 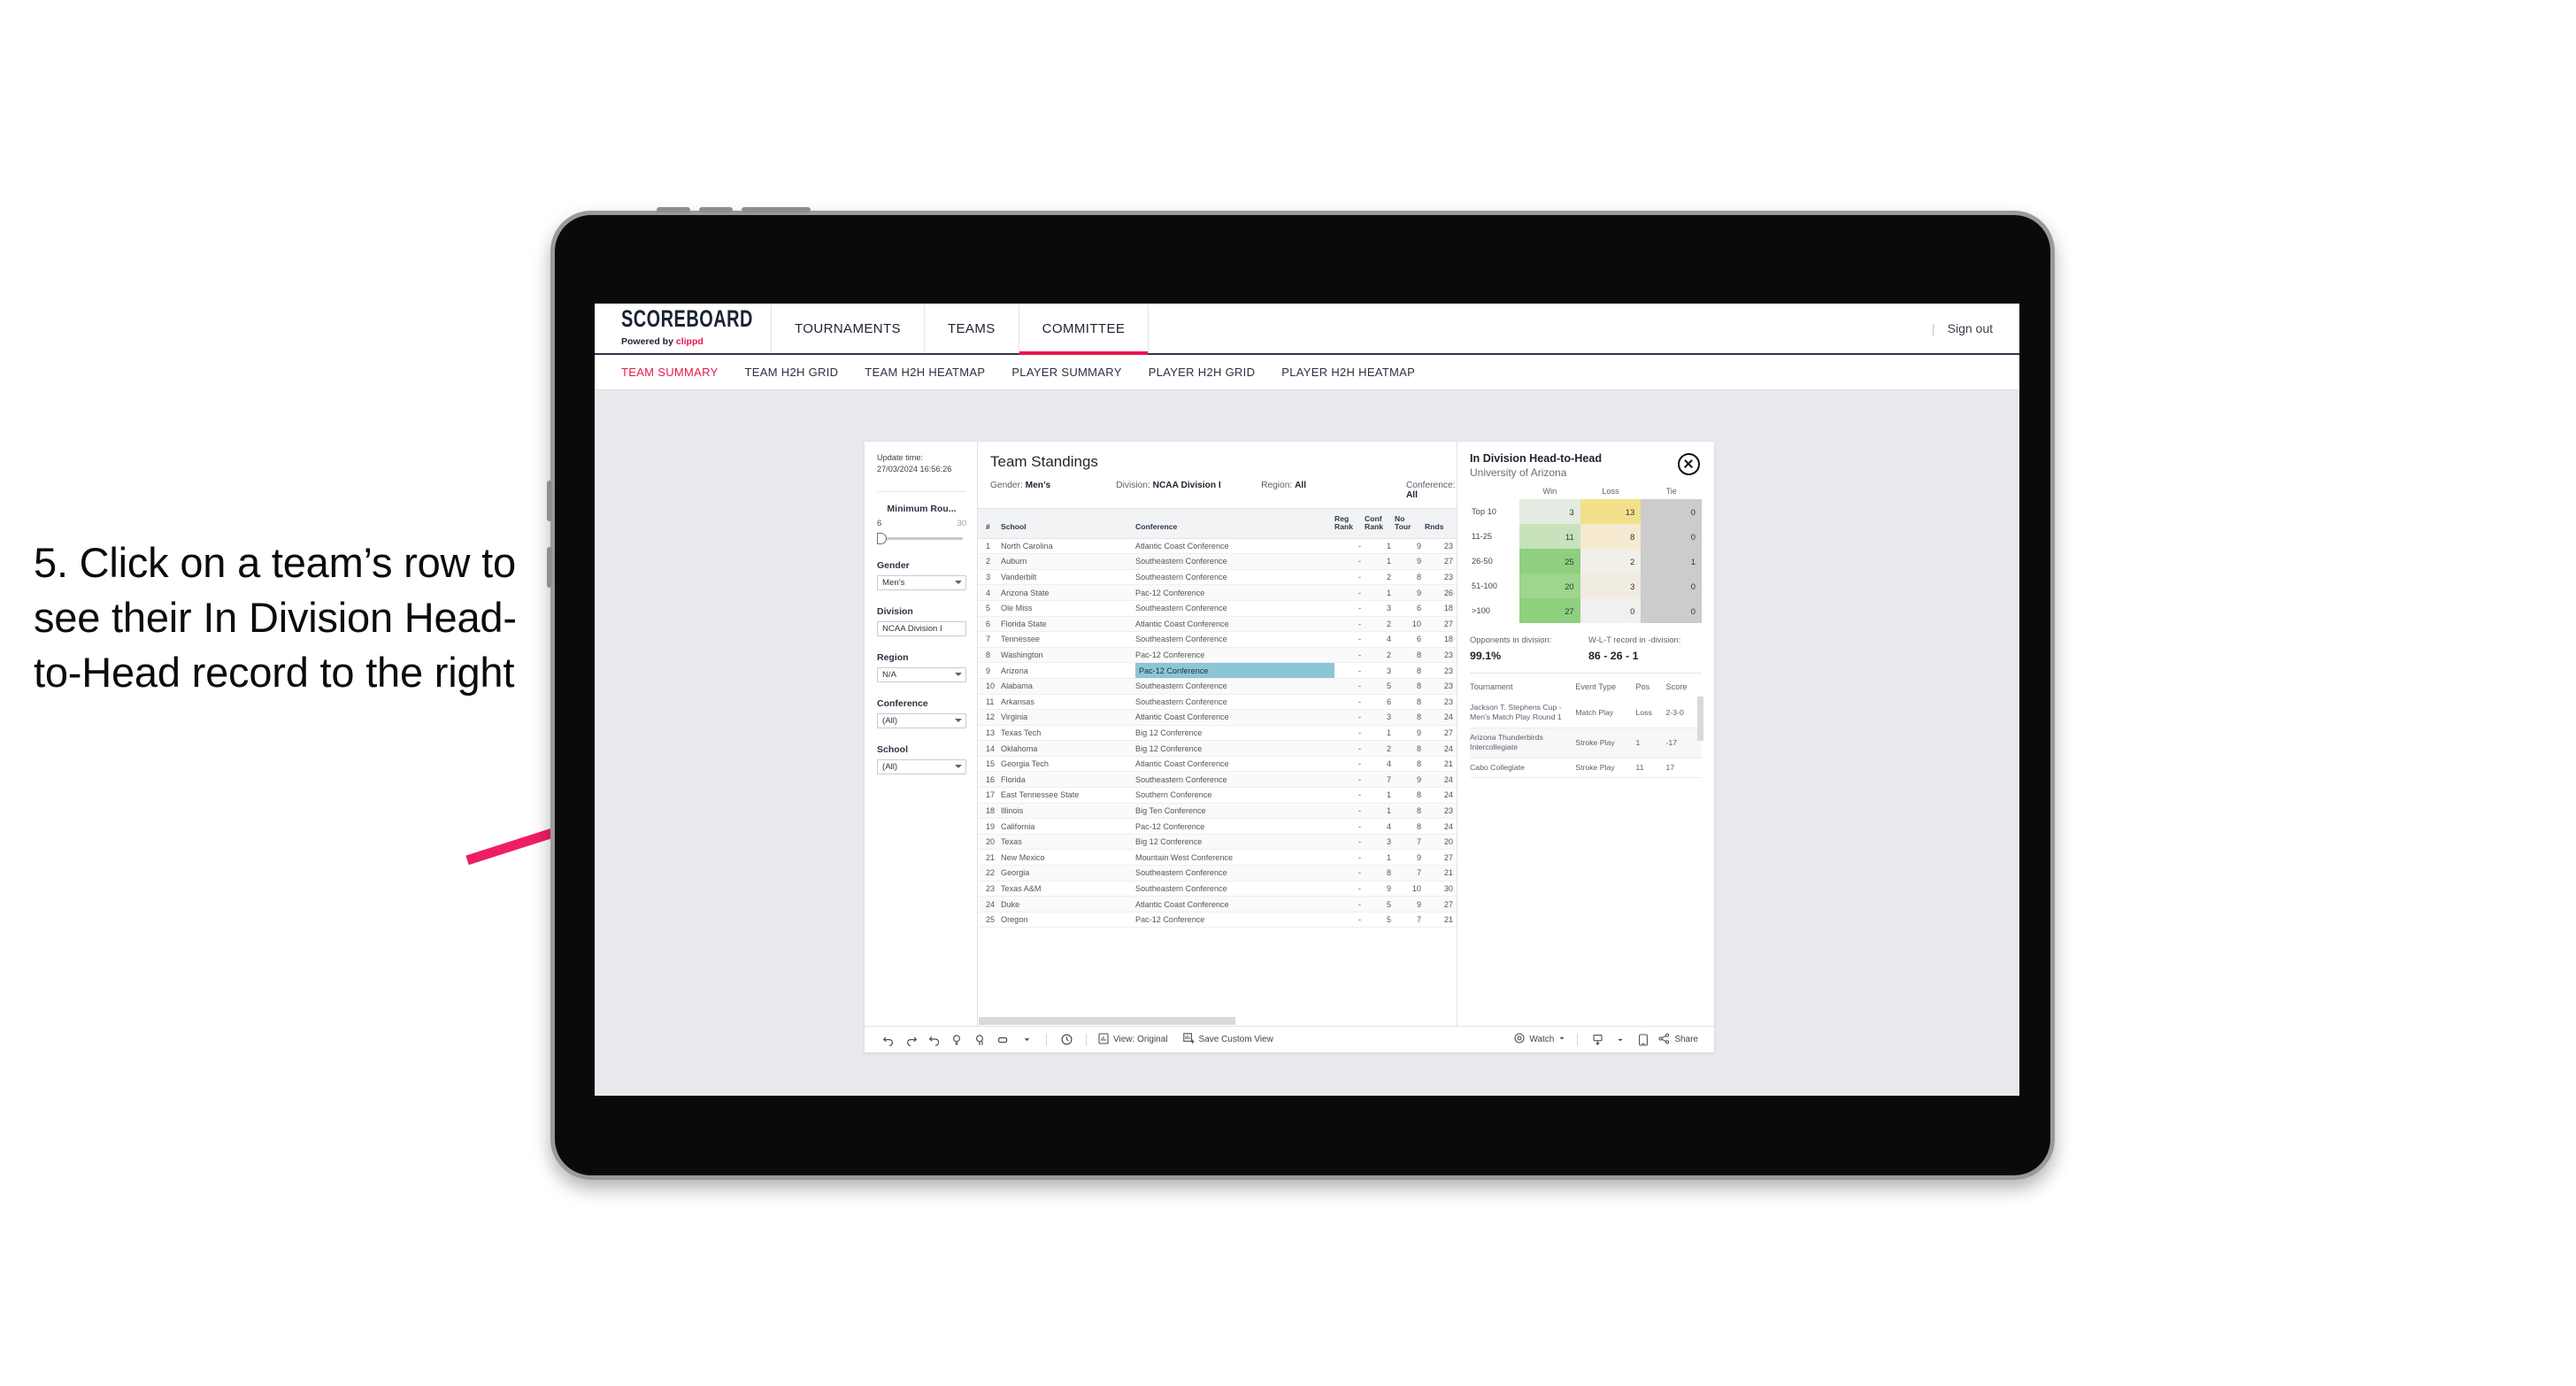 I want to click on table-row: 9ArizonaPac-12 Conference-38232, so click(x=1217, y=671).